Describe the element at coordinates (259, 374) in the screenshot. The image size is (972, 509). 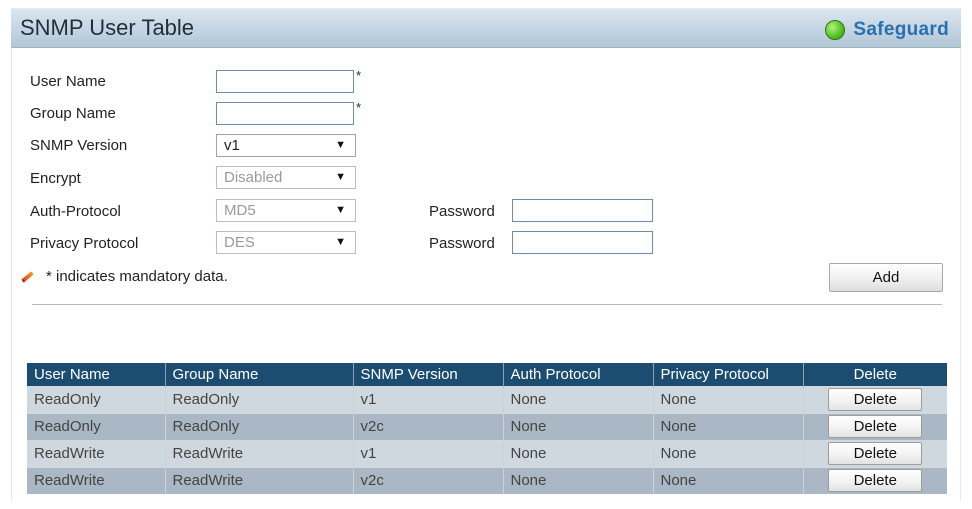
I see `column-header-group-name: Group Name` at that location.